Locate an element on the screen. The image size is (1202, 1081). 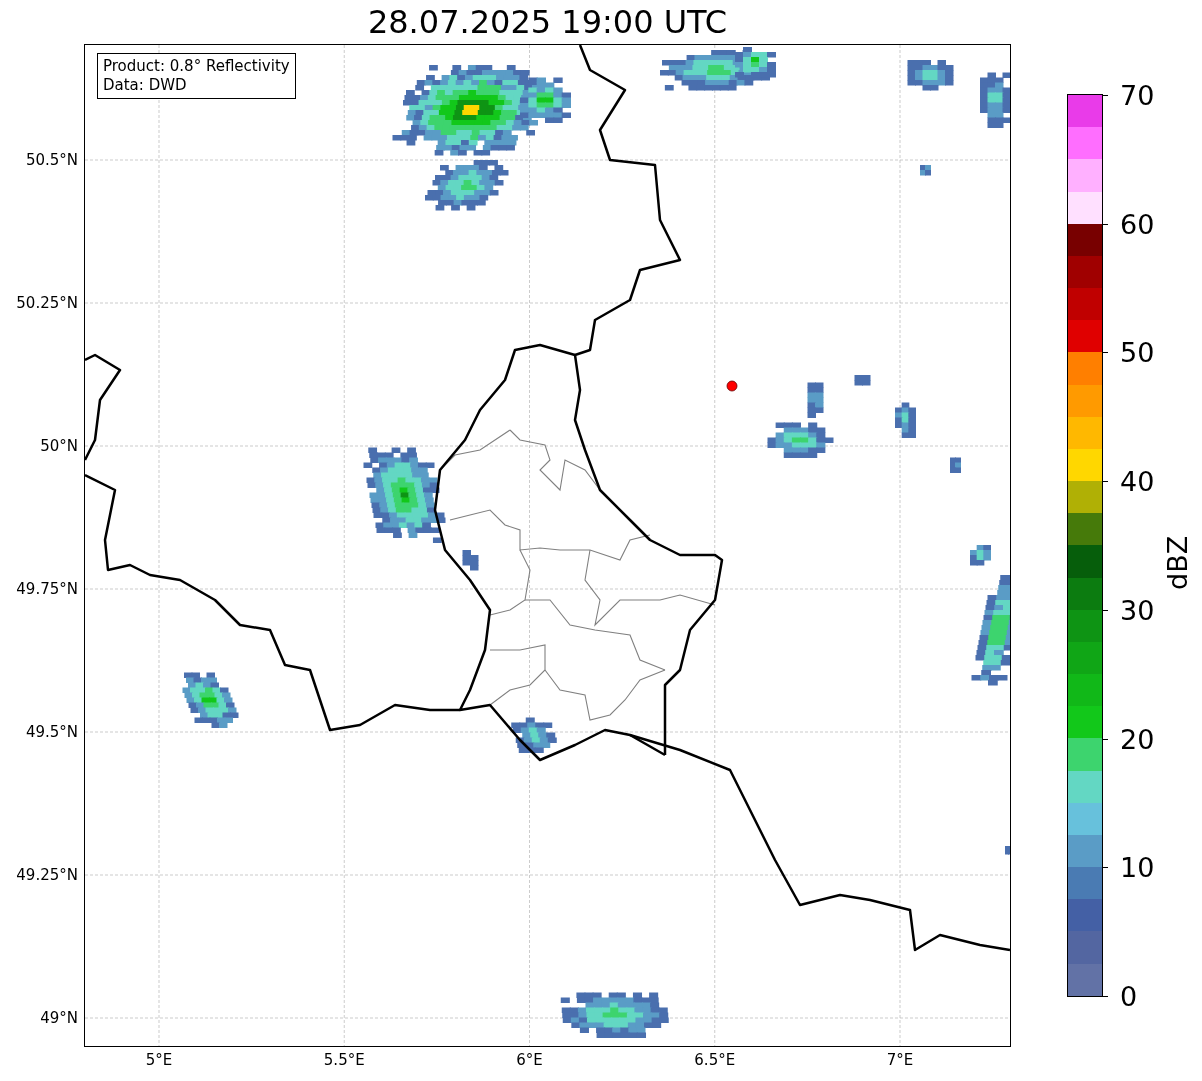
latitude-label: 50°N is located at coordinates (59, 446).